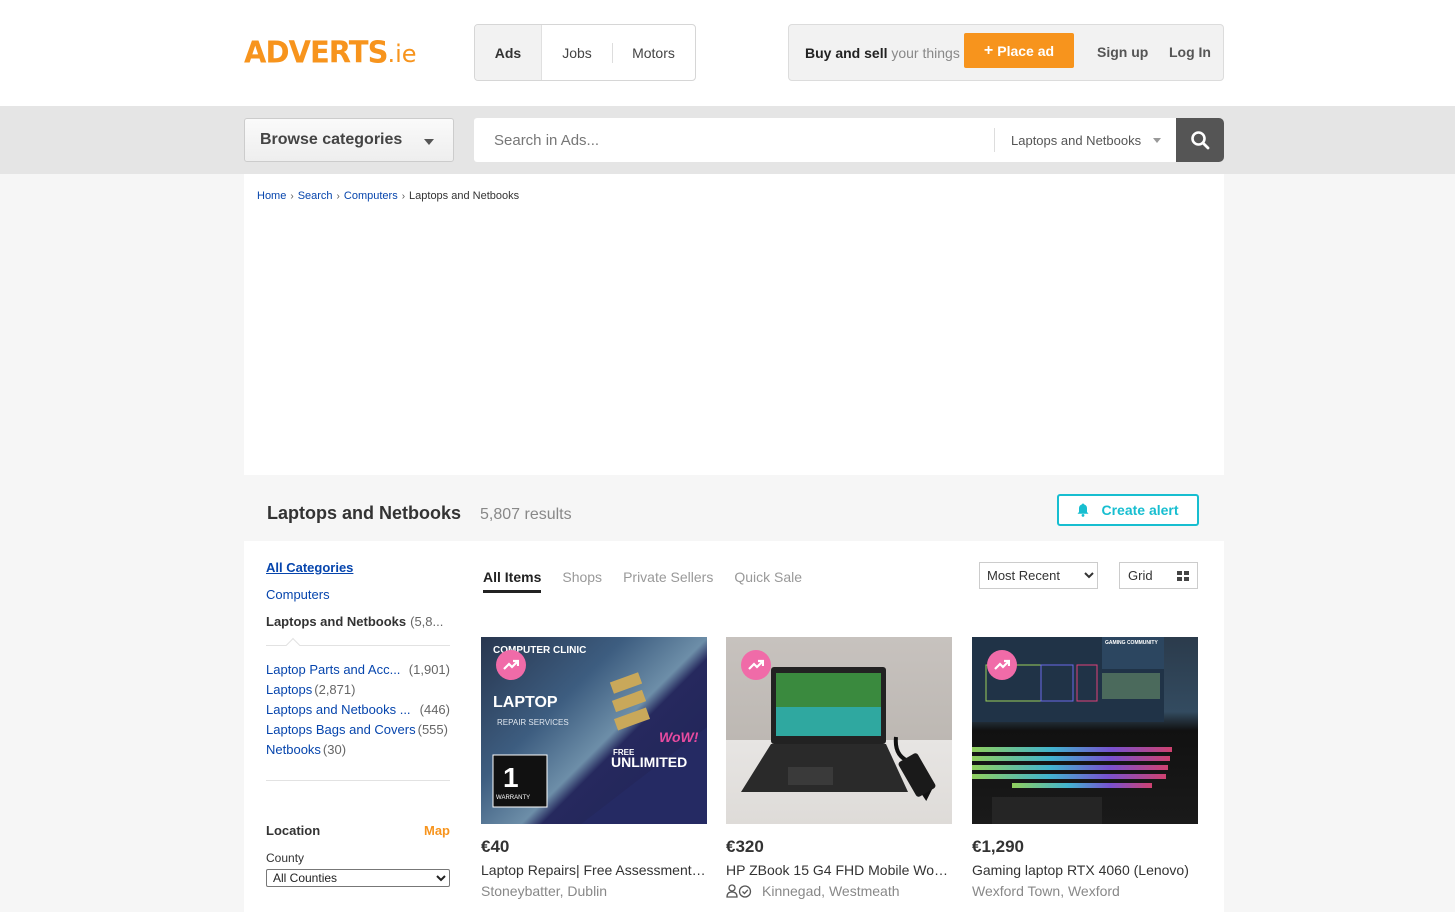 The width and height of the screenshot is (1455, 912). What do you see at coordinates (293, 830) in the screenshot?
I see `location-title: Location` at bounding box center [293, 830].